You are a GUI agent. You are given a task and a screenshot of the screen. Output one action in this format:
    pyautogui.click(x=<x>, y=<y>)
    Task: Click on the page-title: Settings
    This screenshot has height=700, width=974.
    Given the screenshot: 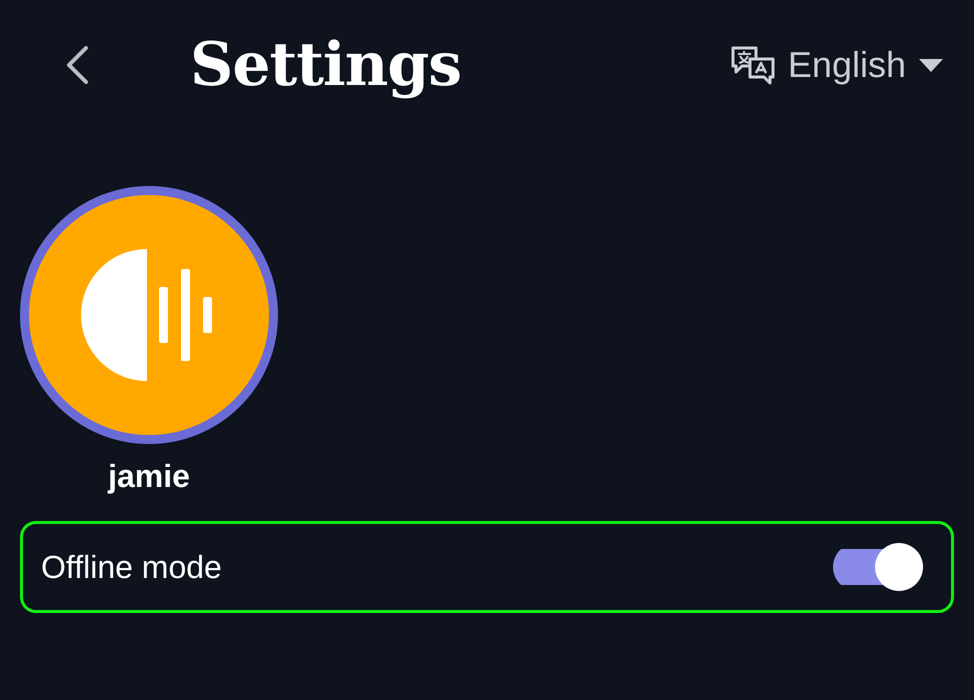 What is the action you would take?
    pyautogui.click(x=326, y=65)
    